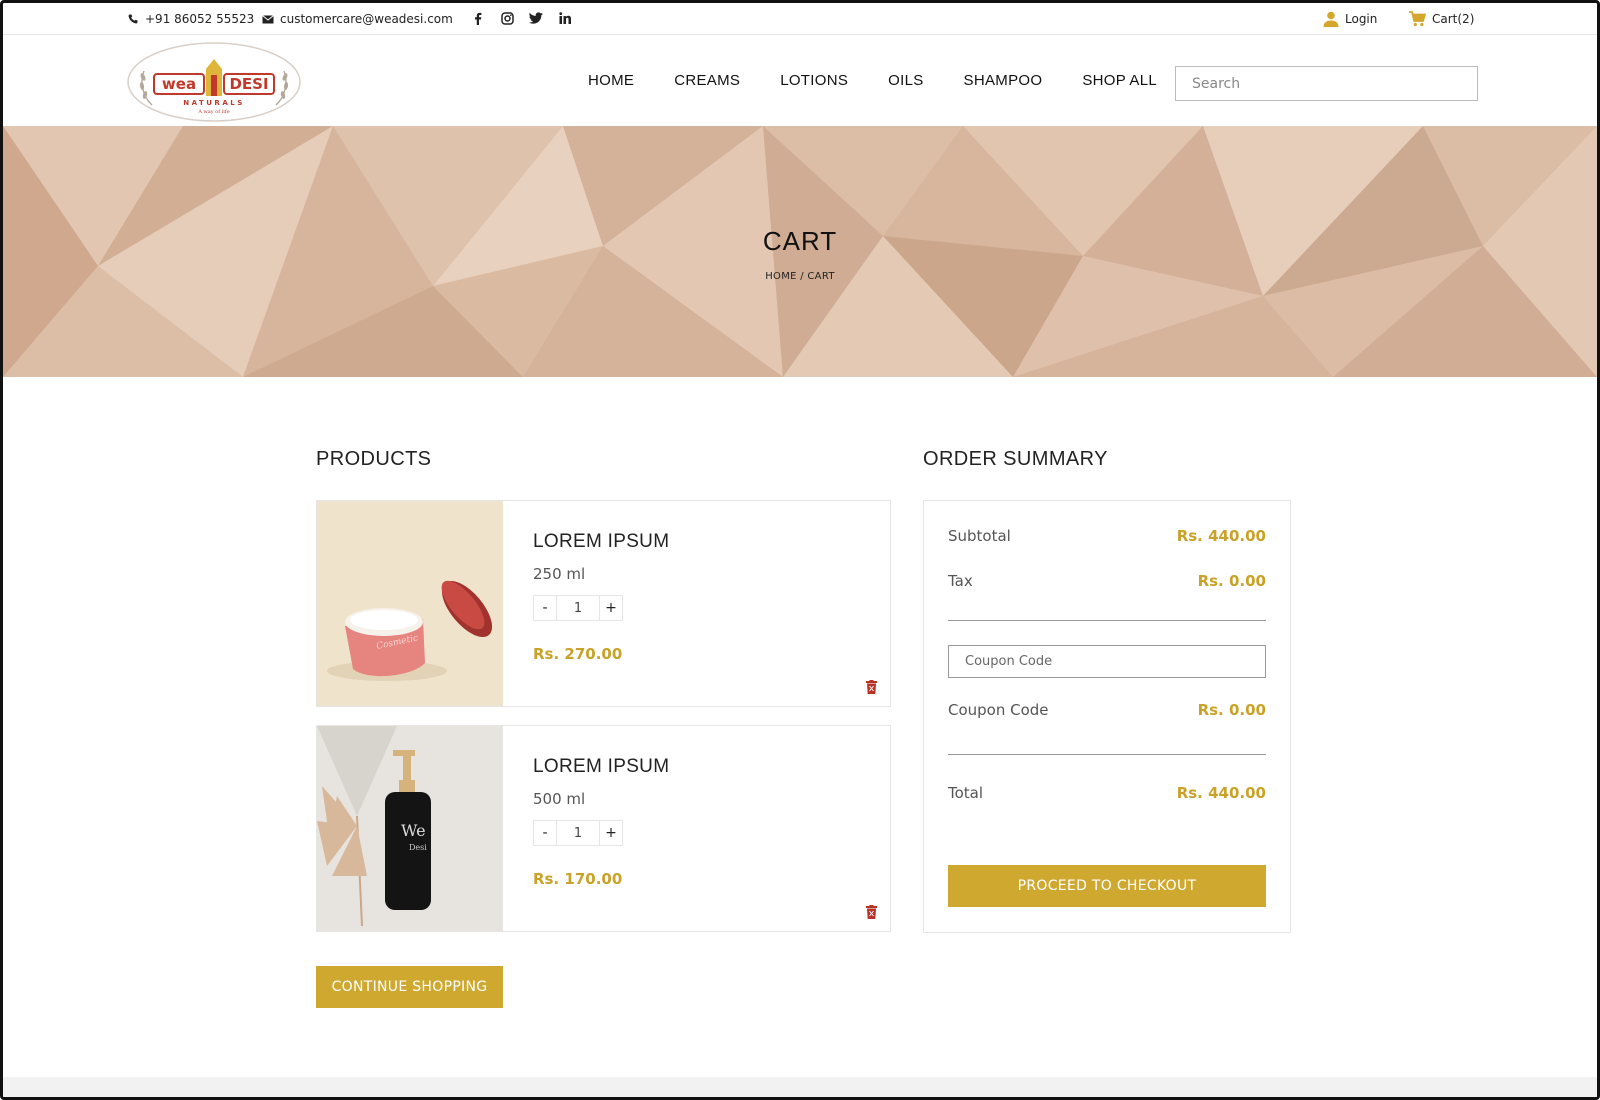 The width and height of the screenshot is (1600, 1100). Describe the element at coordinates (410, 603) in the screenshot. I see `product-image-cream-jar: Cosmetic` at that location.